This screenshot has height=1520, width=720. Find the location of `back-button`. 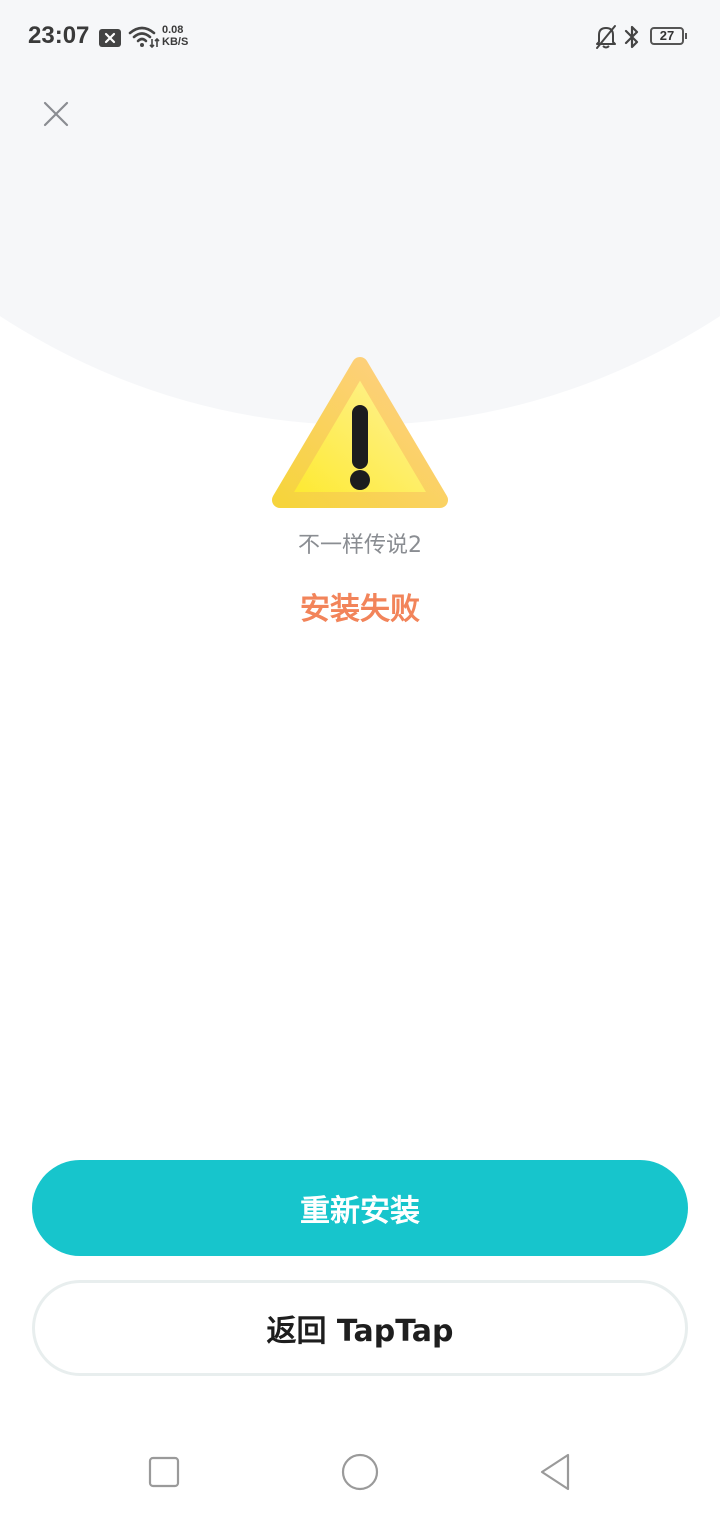

back-button is located at coordinates (556, 1472).